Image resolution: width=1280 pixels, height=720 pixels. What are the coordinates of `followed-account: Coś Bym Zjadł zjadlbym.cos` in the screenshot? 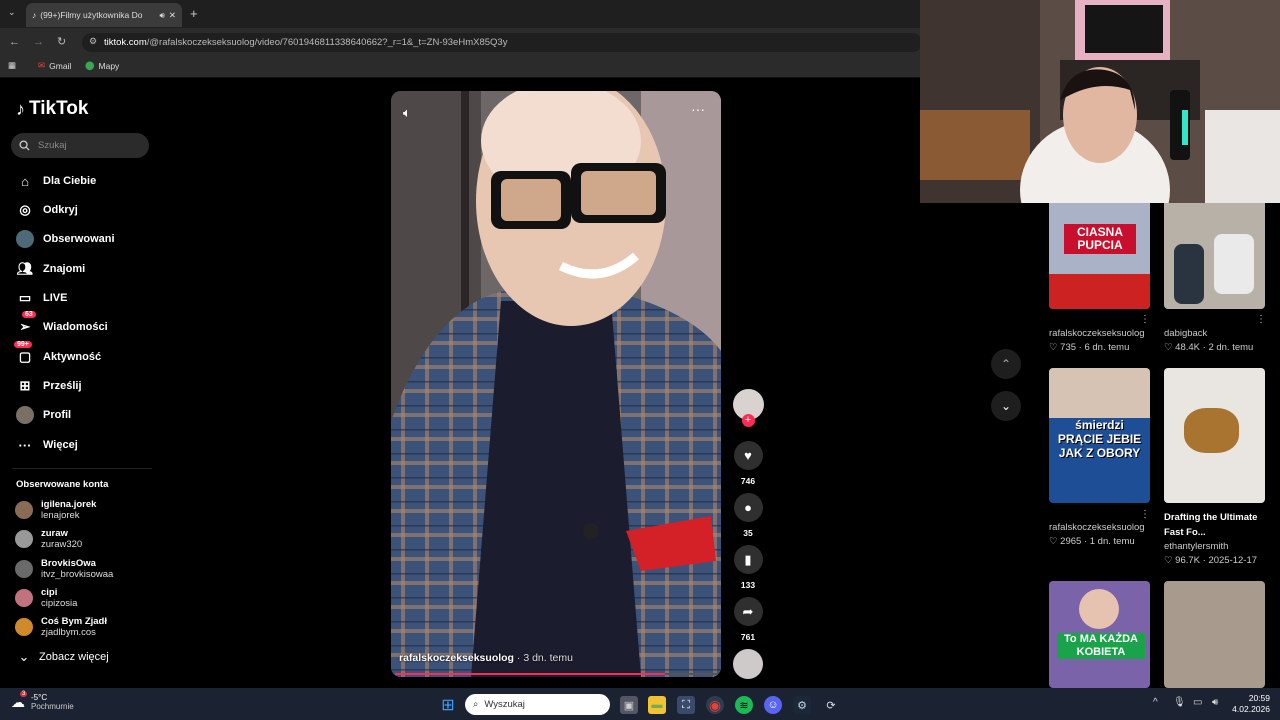 It's located at (61, 627).